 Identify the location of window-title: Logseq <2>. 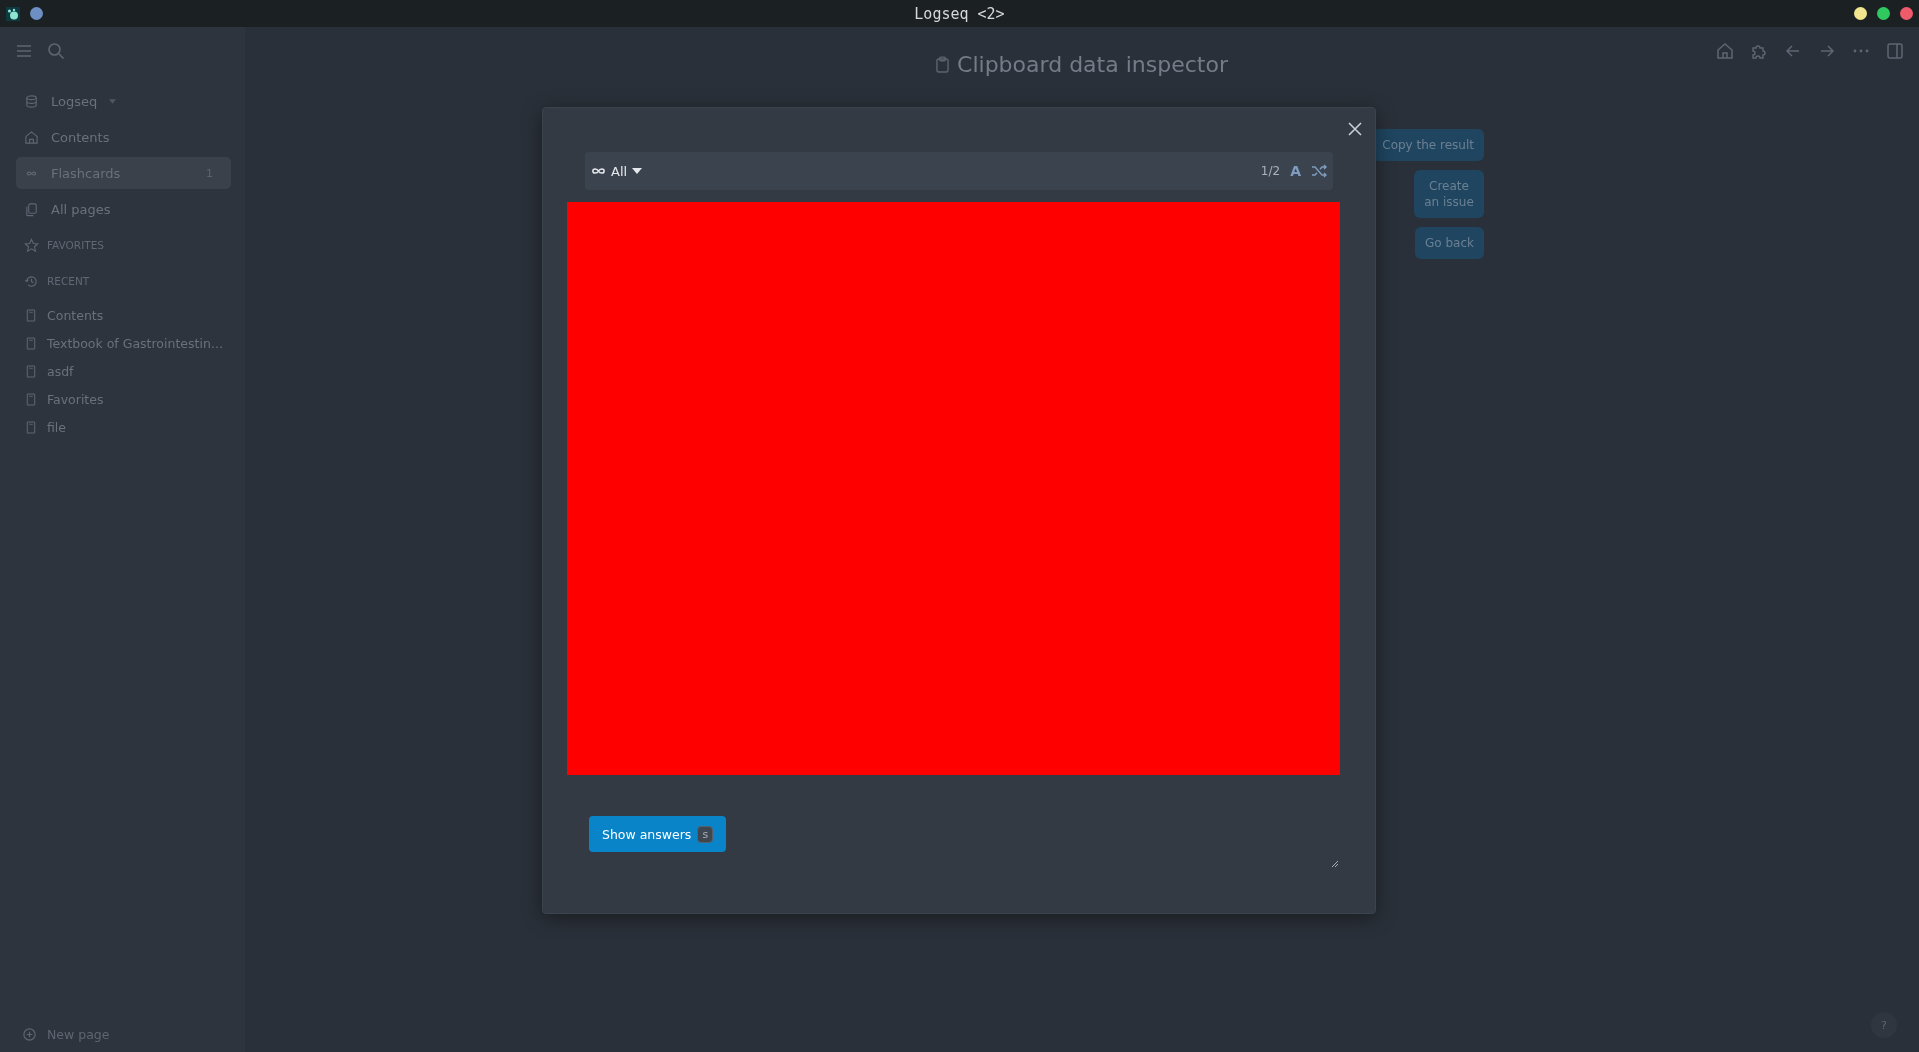
(959, 13).